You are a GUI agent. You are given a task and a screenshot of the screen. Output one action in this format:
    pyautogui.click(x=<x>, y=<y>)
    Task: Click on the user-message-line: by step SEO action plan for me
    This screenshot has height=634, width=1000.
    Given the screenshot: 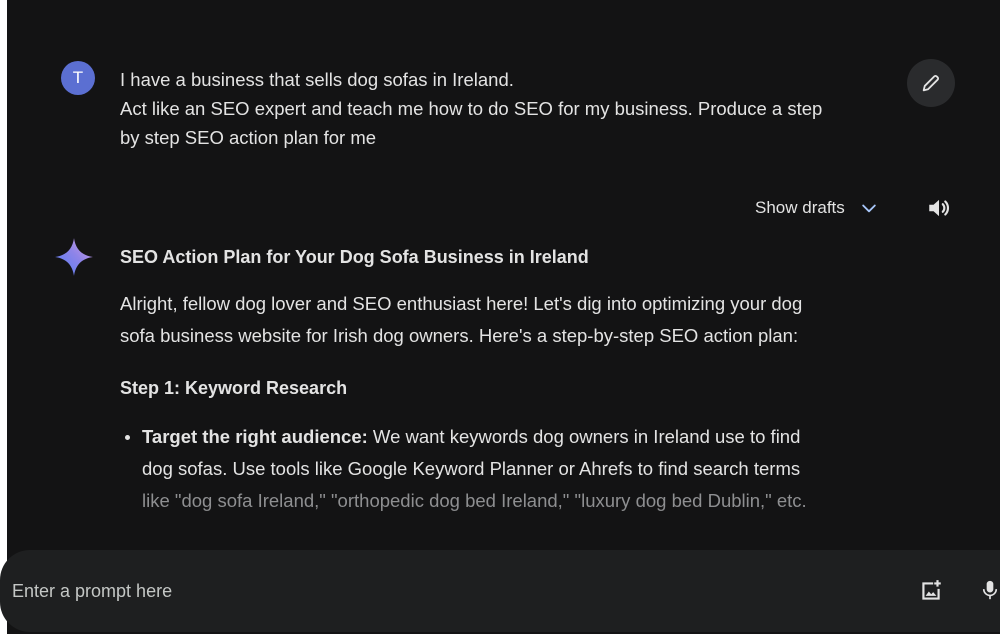 What is the action you would take?
    pyautogui.click(x=248, y=137)
    